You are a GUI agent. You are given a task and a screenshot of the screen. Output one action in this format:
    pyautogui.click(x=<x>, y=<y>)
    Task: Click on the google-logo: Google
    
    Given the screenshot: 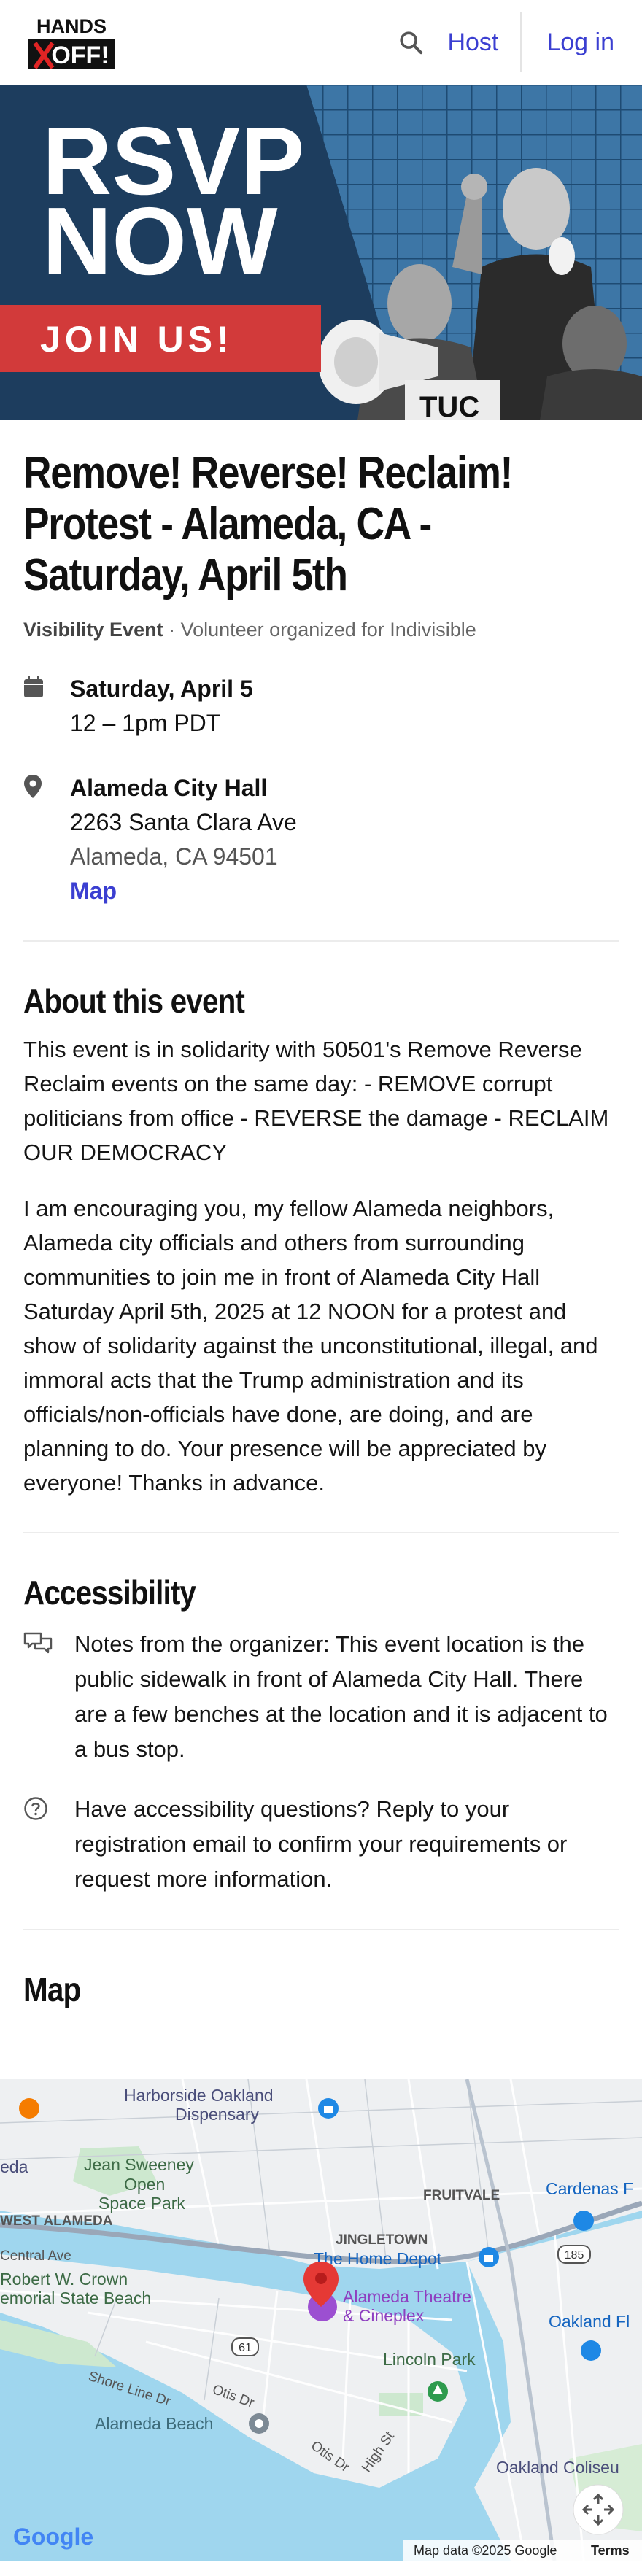 What is the action you would take?
    pyautogui.click(x=53, y=2536)
    